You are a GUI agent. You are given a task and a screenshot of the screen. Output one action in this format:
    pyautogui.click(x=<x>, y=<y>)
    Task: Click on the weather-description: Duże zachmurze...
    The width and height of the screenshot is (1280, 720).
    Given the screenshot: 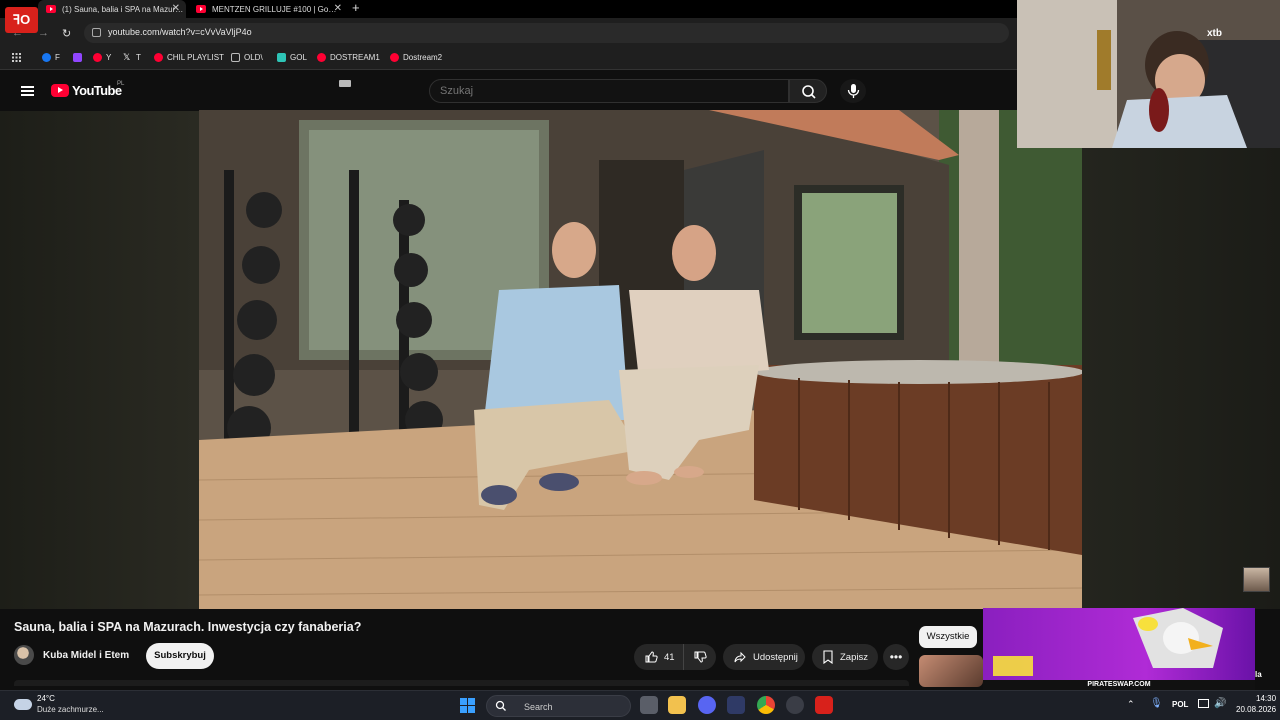 What is the action you would take?
    pyautogui.click(x=70, y=709)
    